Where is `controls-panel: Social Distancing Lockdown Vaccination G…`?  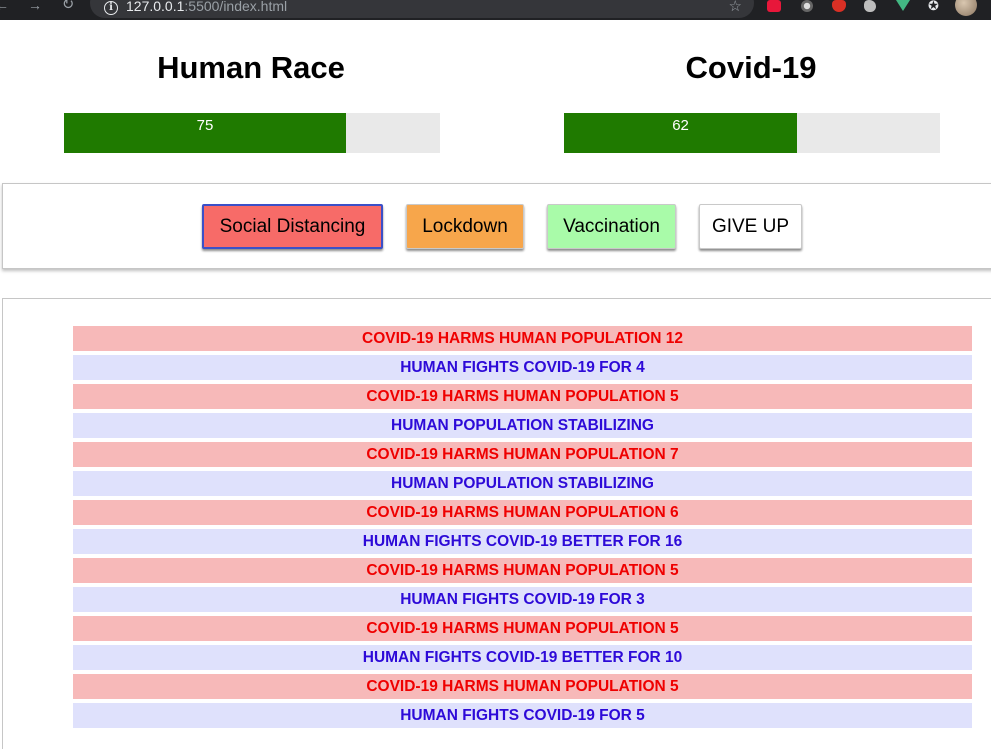 controls-panel: Social Distancing Lockdown Vaccination G… is located at coordinates (496, 226).